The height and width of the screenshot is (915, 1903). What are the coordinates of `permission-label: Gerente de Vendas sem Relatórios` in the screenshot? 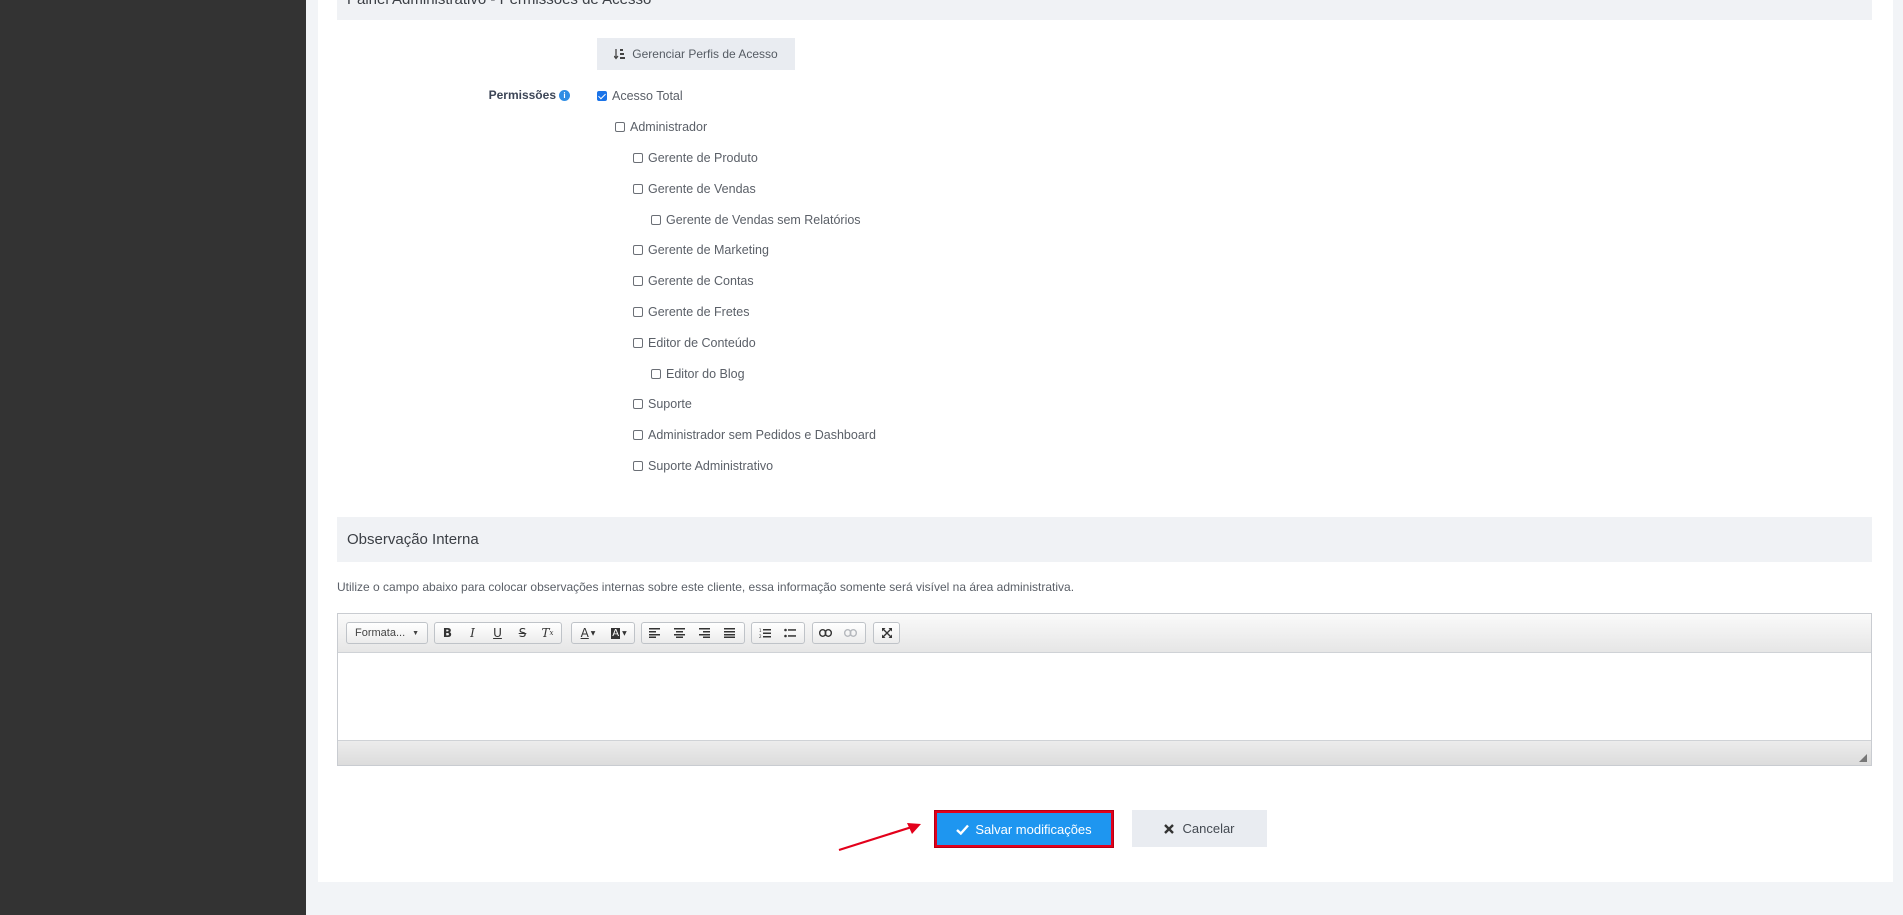 It's located at (763, 220).